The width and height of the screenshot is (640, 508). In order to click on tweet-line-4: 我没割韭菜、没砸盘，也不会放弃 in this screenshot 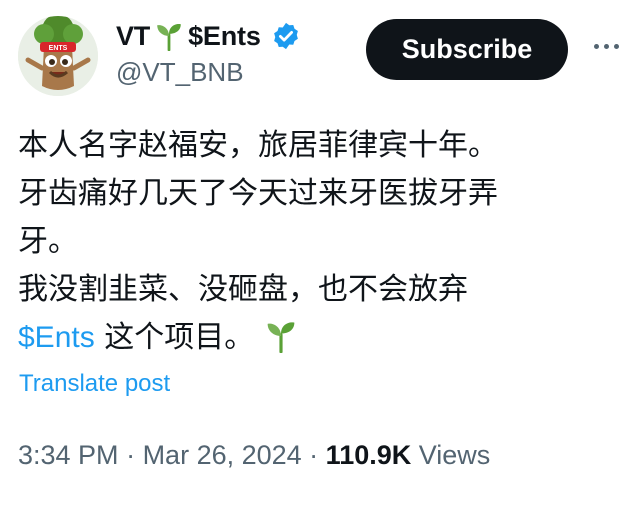, I will do `click(243, 289)`.